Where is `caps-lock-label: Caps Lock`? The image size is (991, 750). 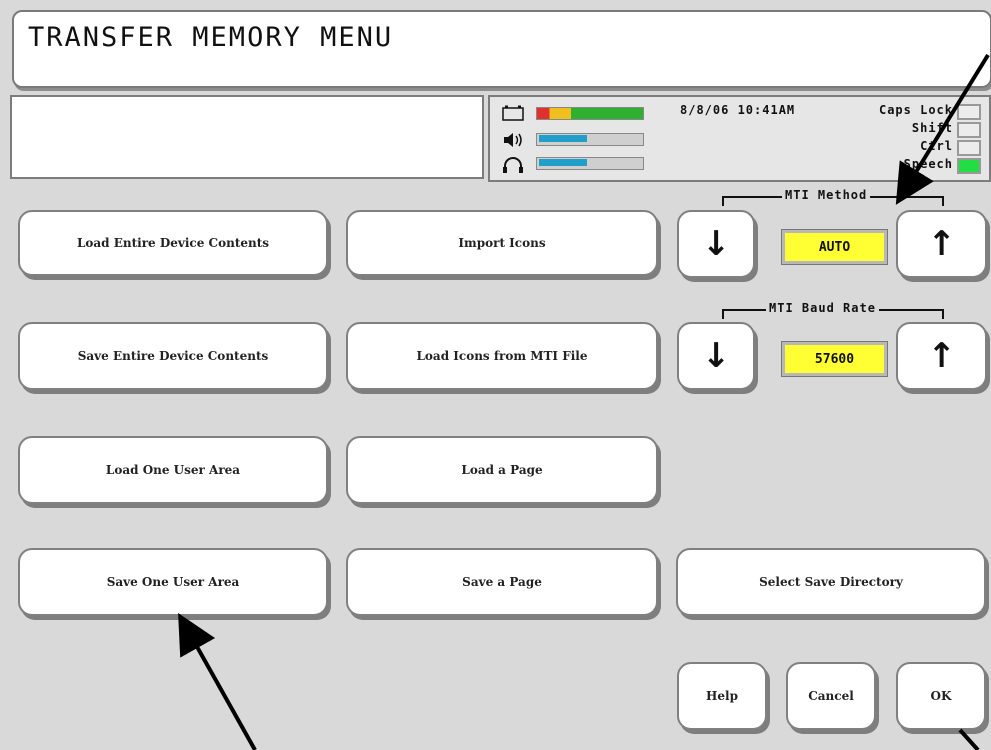
caps-lock-label: Caps Lock is located at coordinates (915, 110).